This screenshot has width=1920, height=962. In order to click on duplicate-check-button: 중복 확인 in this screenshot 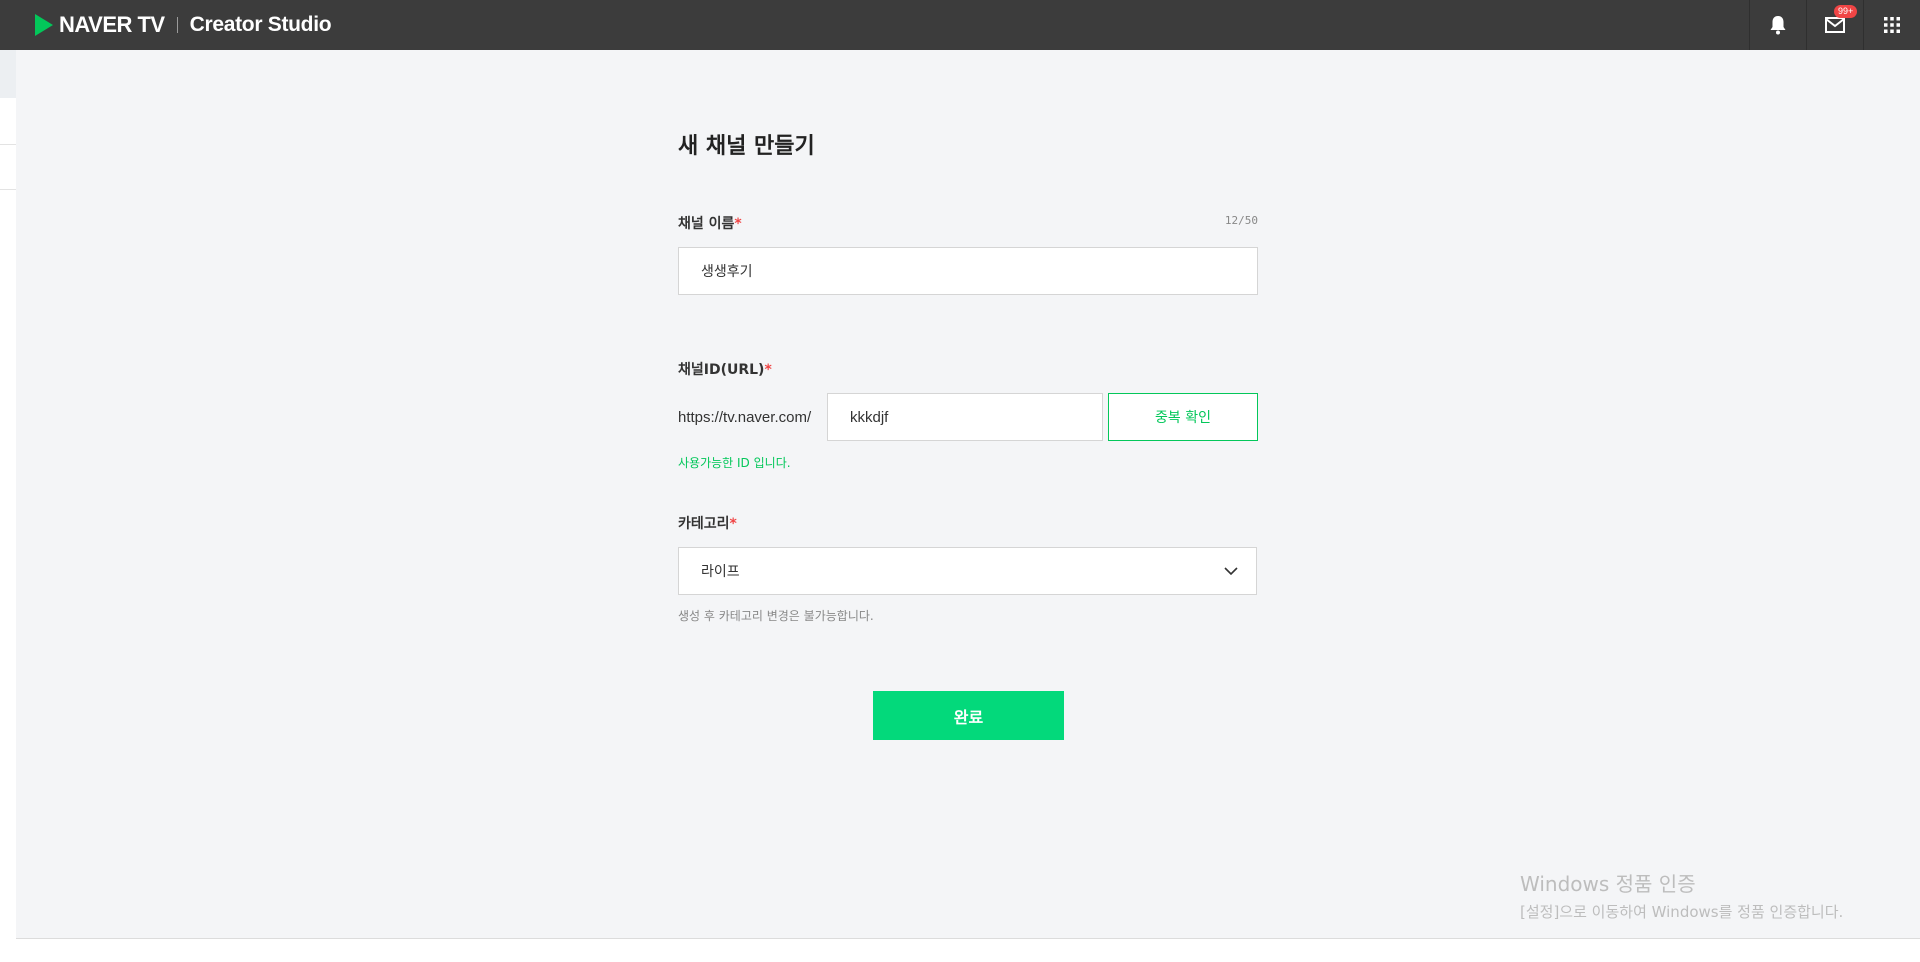, I will do `click(1183, 417)`.